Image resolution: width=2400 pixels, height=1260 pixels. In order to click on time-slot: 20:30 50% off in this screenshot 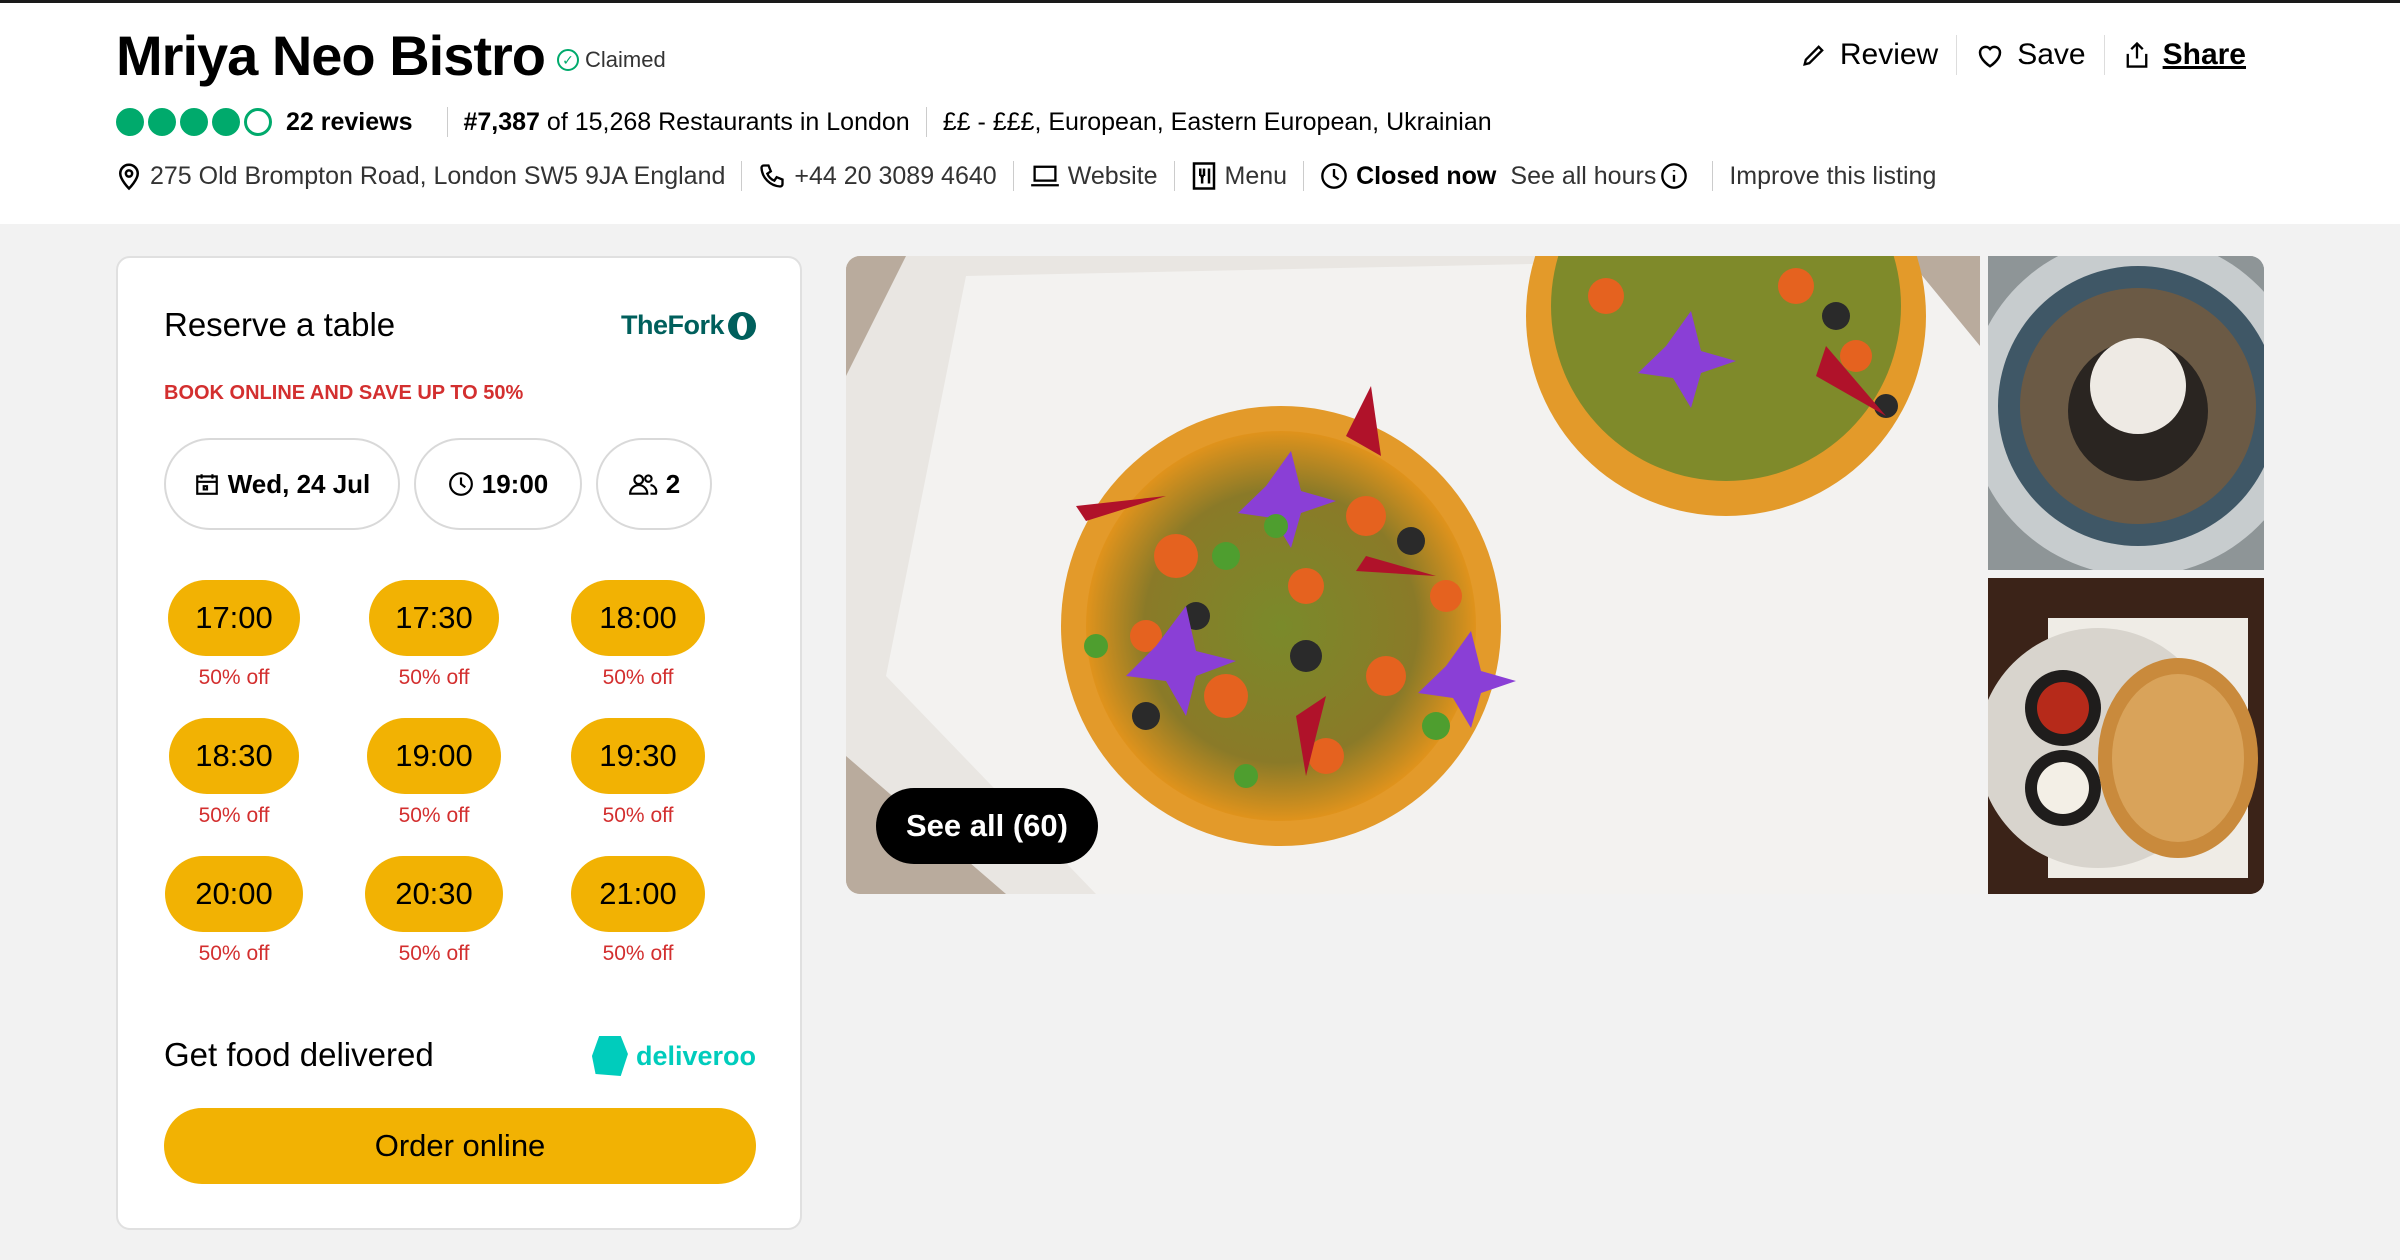, I will do `click(434, 911)`.